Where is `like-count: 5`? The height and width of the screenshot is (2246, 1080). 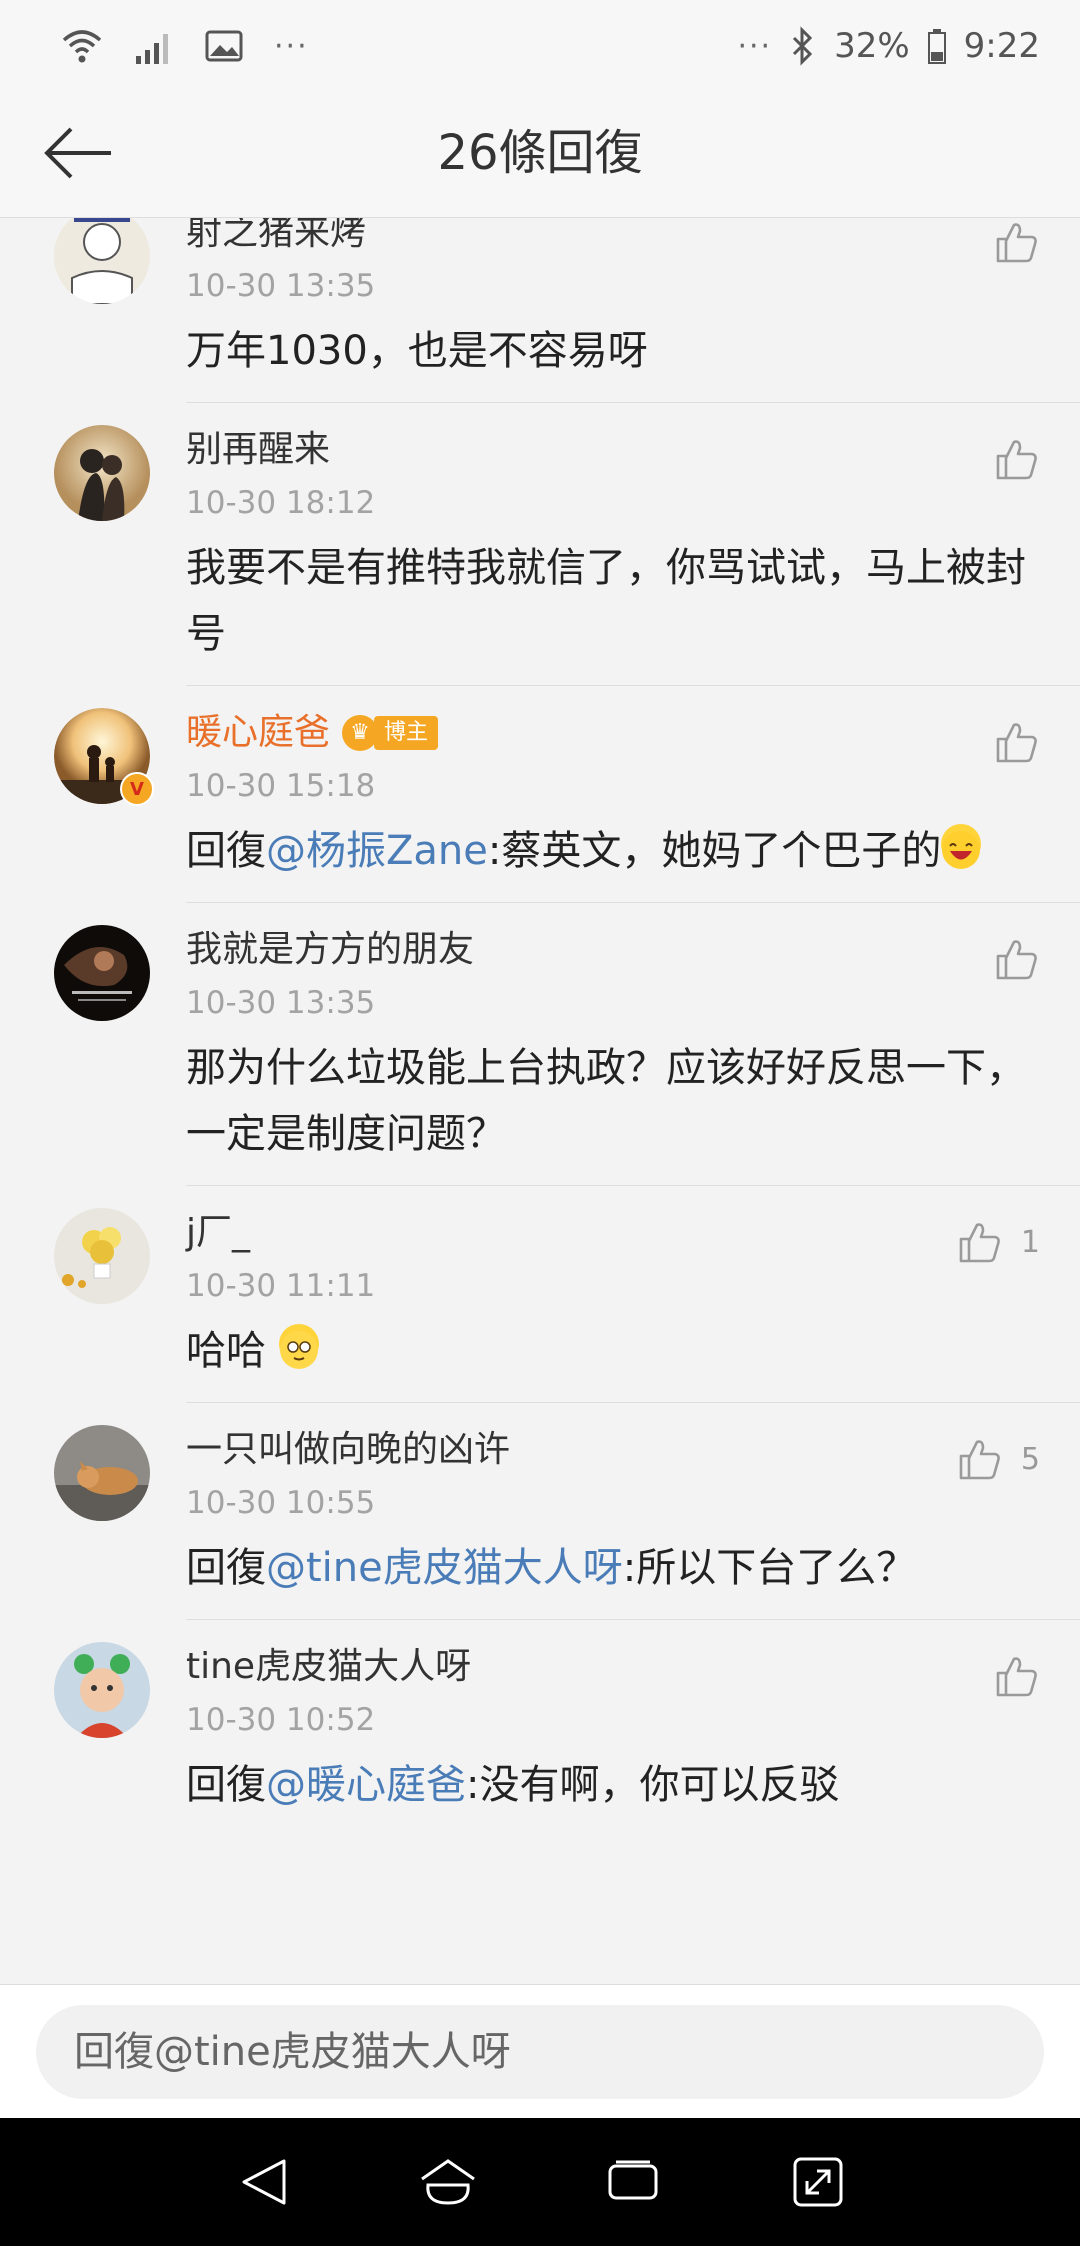 like-count: 5 is located at coordinates (1030, 1459).